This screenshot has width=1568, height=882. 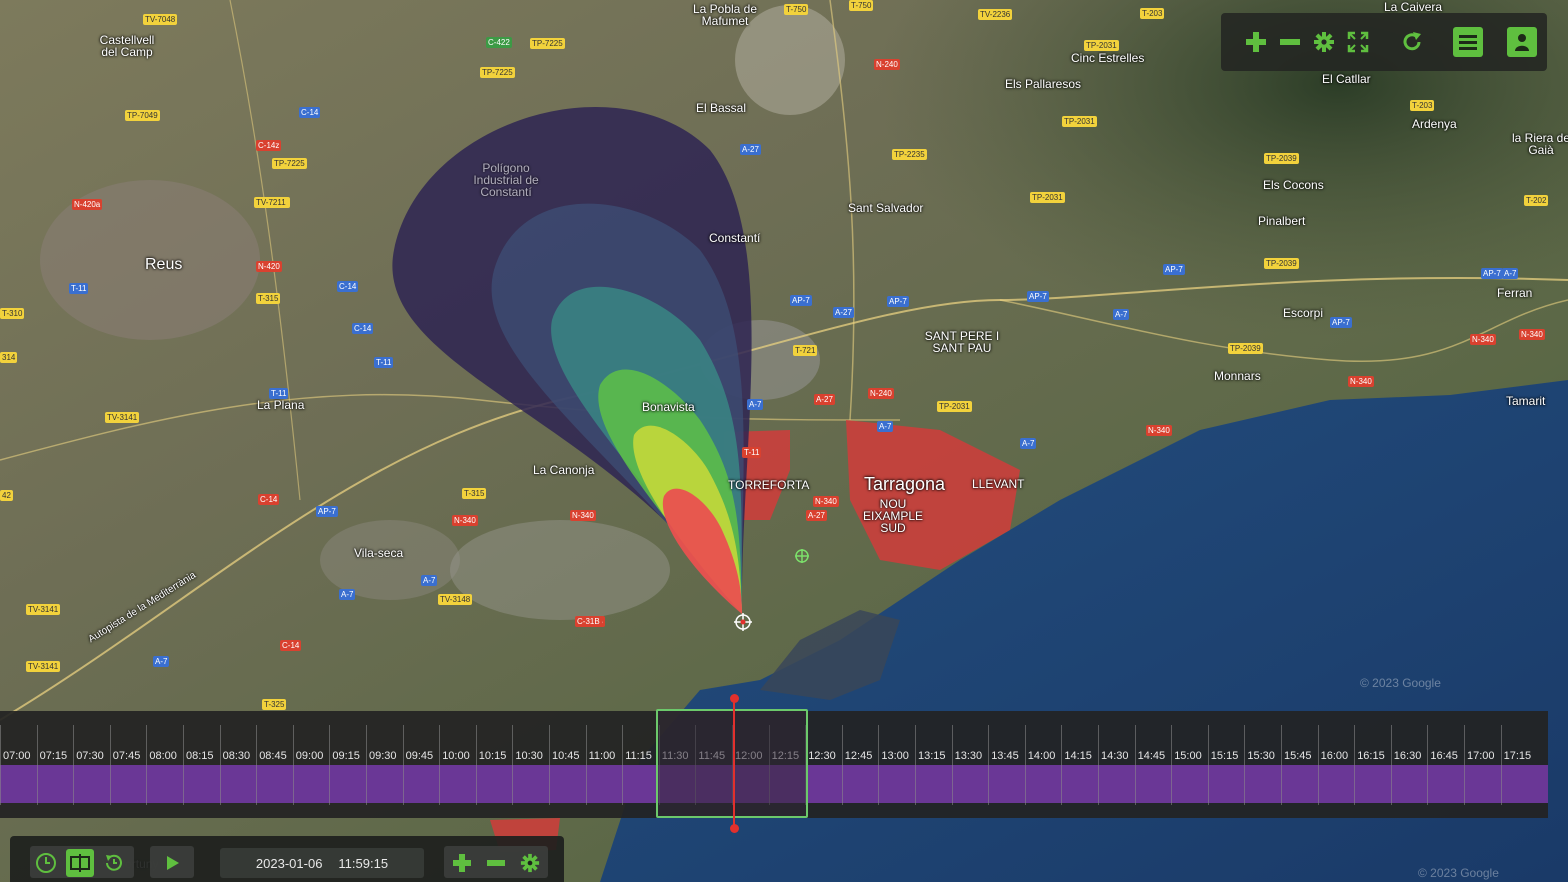 I want to click on place-label: La Pobla de Mafumet, so click(x=725, y=15).